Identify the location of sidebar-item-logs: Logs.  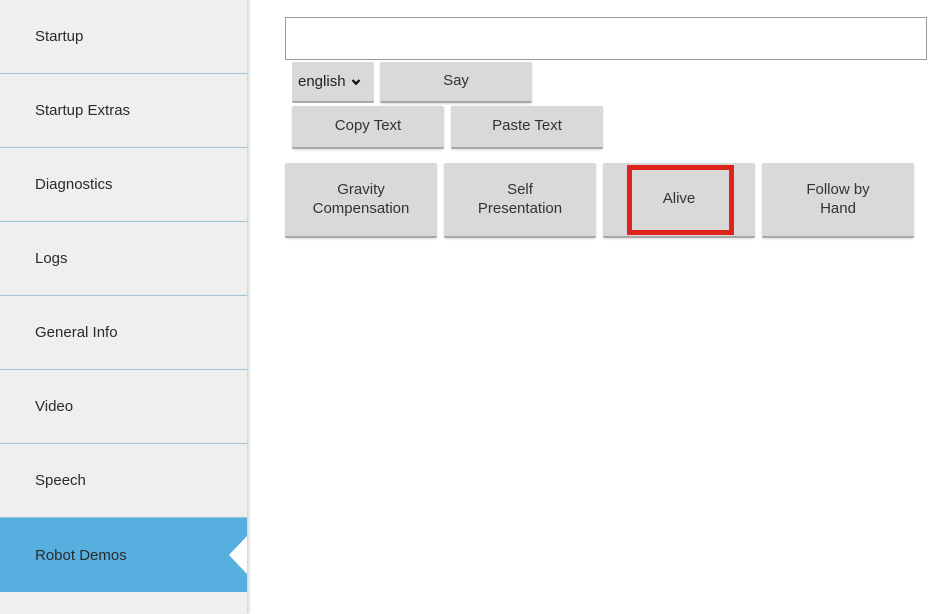
(123, 259).